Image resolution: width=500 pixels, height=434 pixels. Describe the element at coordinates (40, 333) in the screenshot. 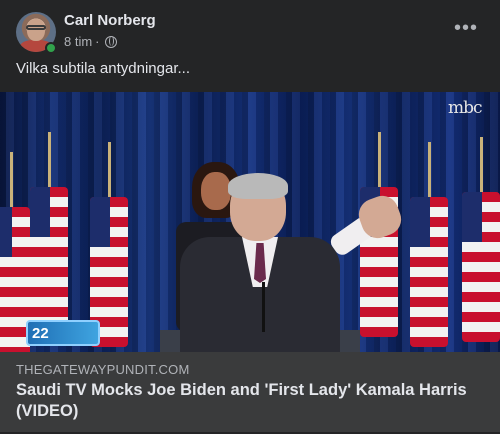

I see `show-badge-text: 22` at that location.